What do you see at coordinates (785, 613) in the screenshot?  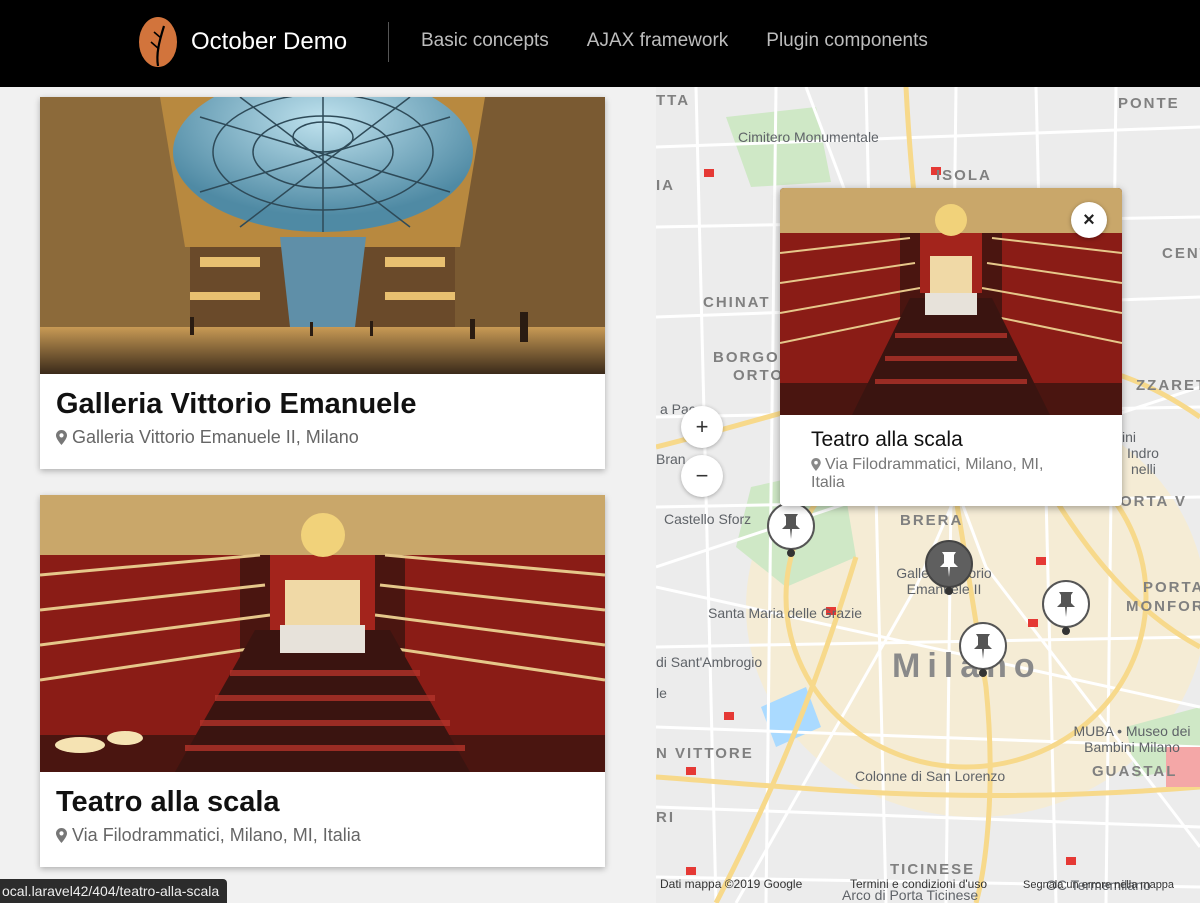 I see `map-poi-label: Santa Maria delle Grazie` at bounding box center [785, 613].